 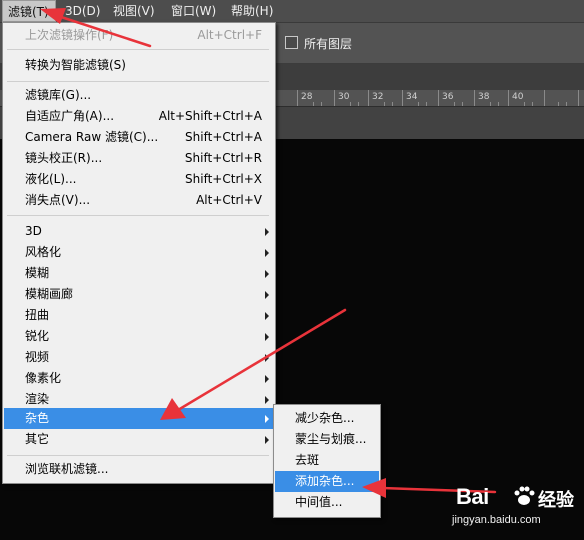 What do you see at coordinates (513, 509) in the screenshot?
I see `baidu-jingyan-watermark: Bai 经验 jingyan.baidu.com` at bounding box center [513, 509].